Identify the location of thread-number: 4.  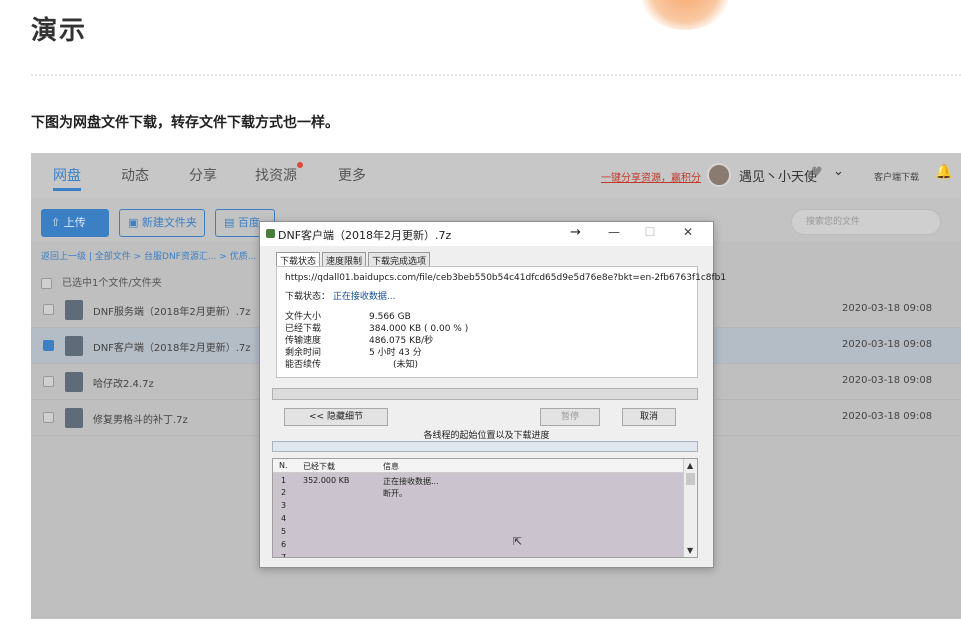
(284, 518).